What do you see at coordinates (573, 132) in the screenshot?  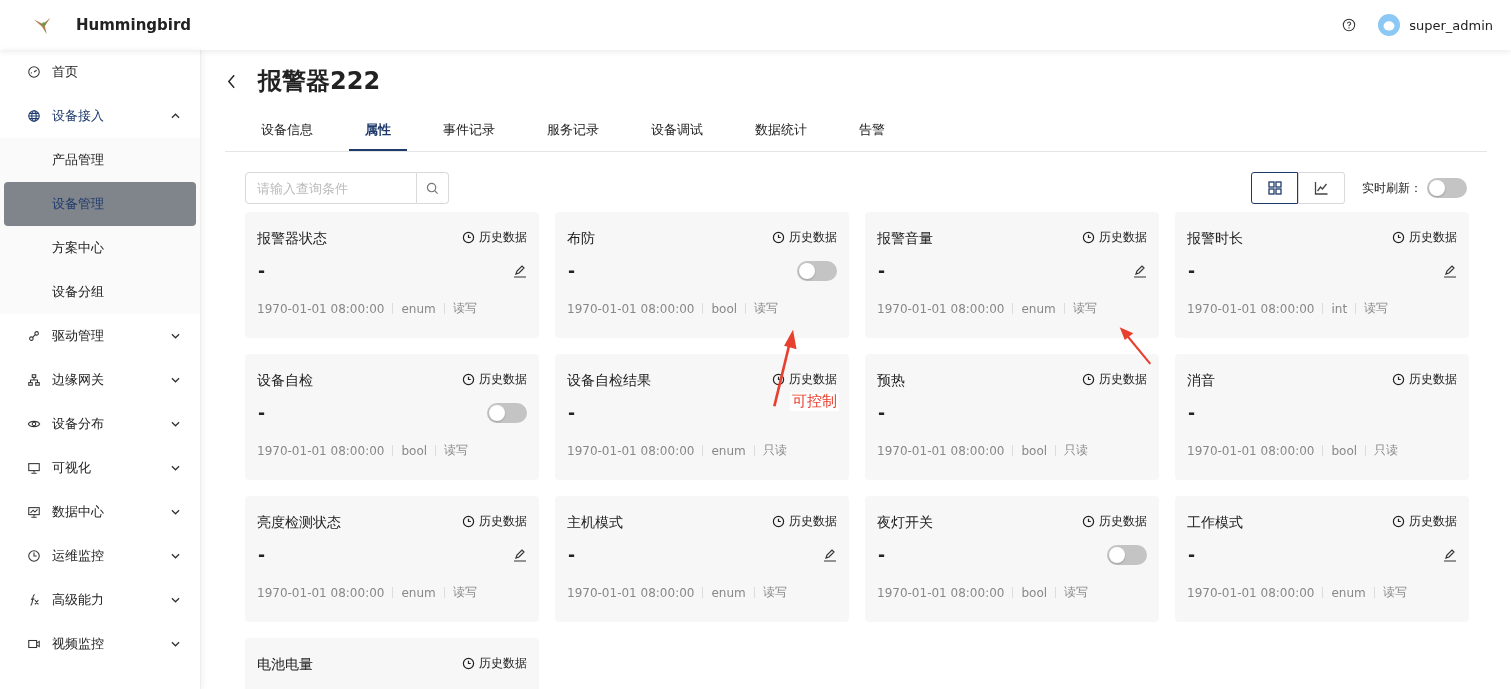 I see `tab: 服务记录` at bounding box center [573, 132].